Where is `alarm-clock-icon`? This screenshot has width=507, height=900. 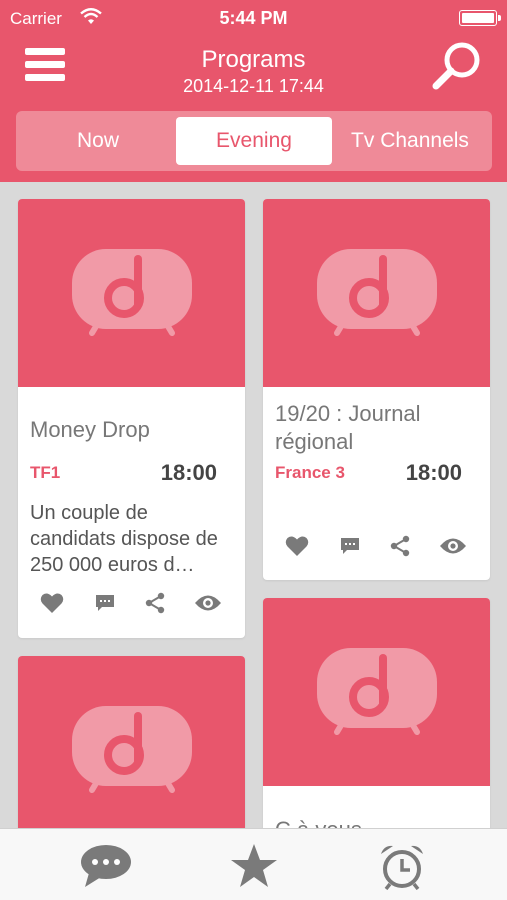 alarm-clock-icon is located at coordinates (402, 867).